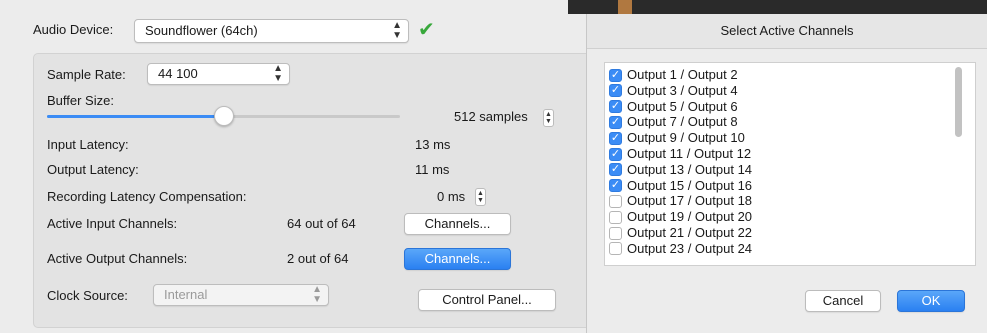 Image resolution: width=987 pixels, height=333 pixels. I want to click on active-output-channels-value: 2 out of 64, so click(318, 258).